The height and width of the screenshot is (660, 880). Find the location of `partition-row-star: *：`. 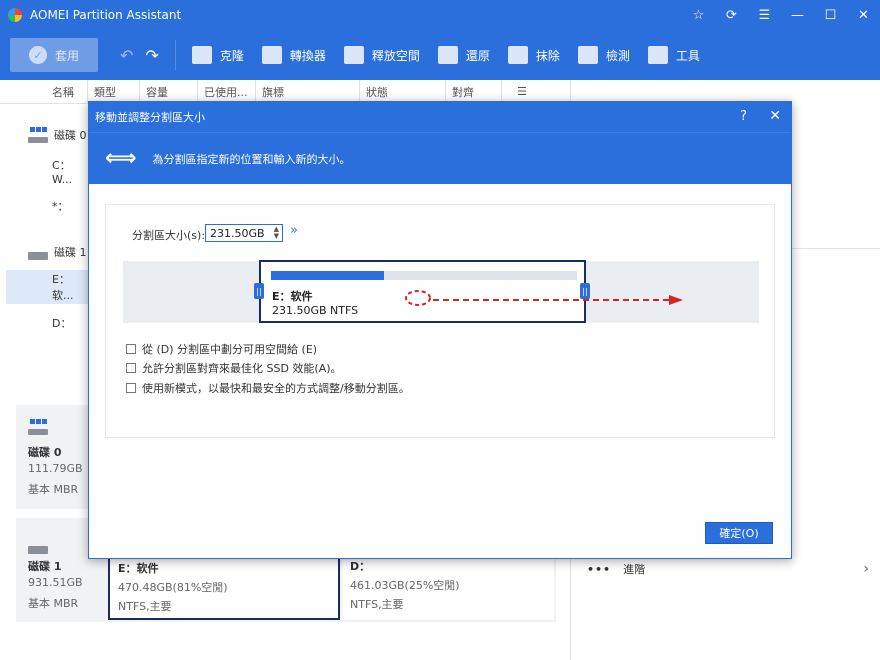

partition-row-star: *： is located at coordinates (44, 206).